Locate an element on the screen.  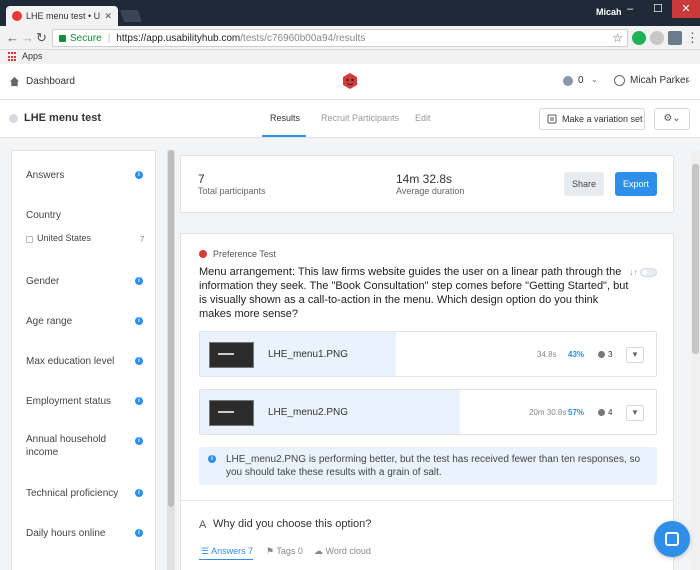
export-button: Export is located at coordinates (636, 184).